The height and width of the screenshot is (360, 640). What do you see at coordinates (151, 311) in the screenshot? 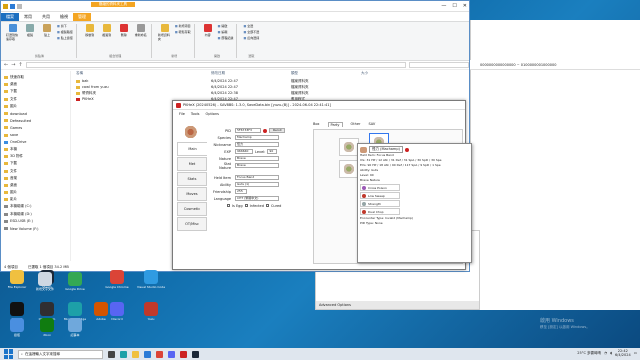
I see `desktop-icon: Yuzu` at bounding box center [151, 311].